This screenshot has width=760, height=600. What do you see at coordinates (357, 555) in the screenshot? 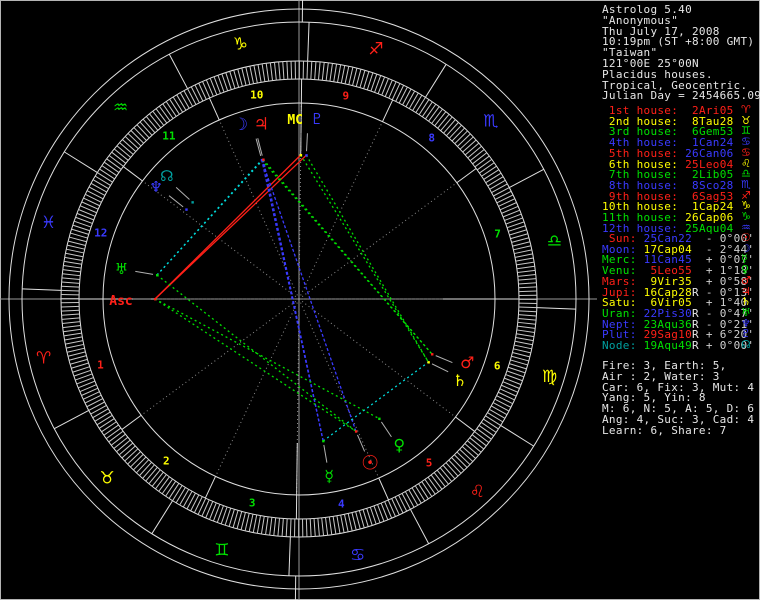
I see `cancer-icon: ♋` at bounding box center [357, 555].